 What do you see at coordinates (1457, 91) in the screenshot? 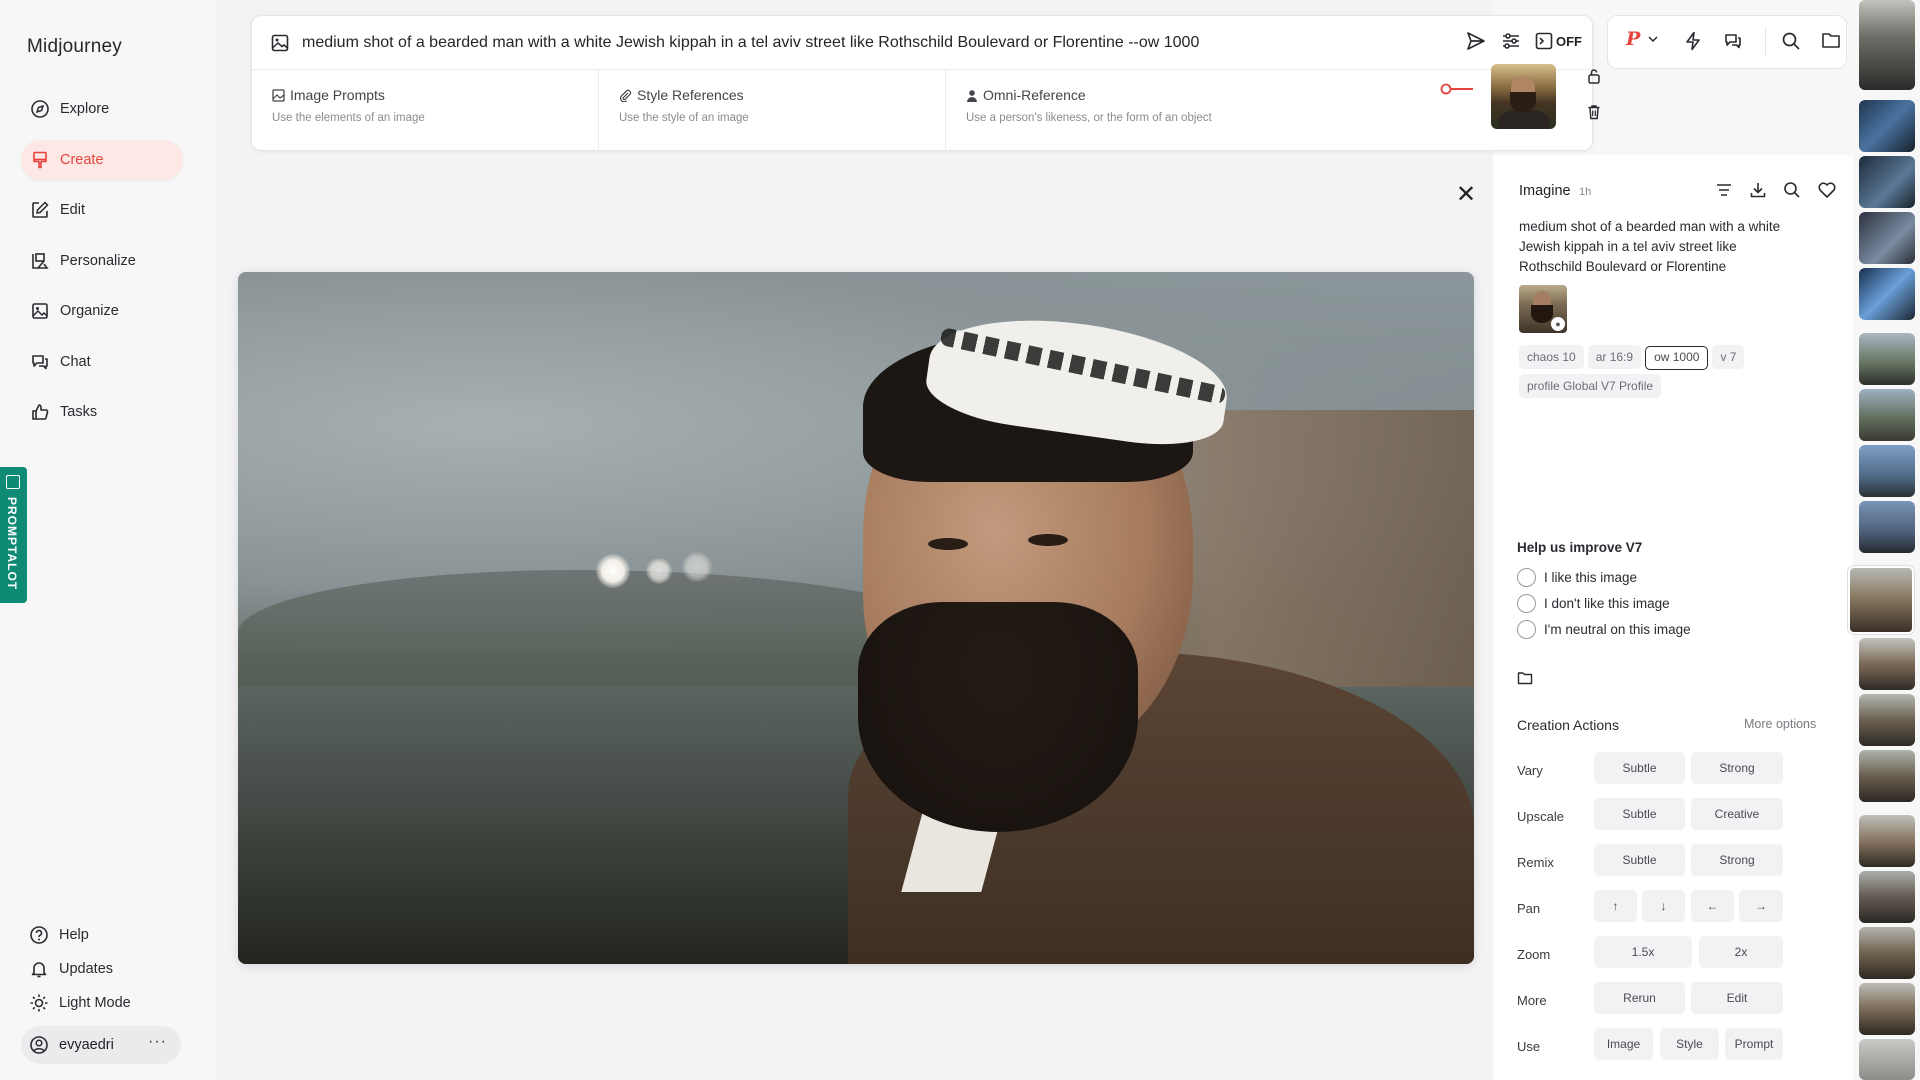
I see `omni-weight-slider-icon` at bounding box center [1457, 91].